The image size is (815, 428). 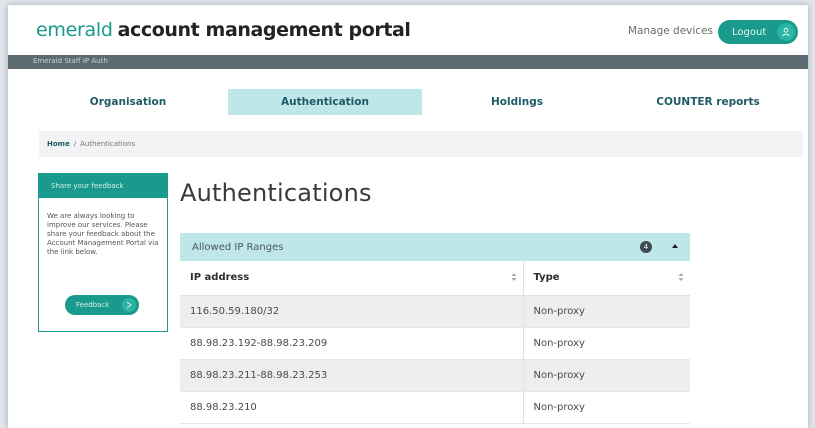 What do you see at coordinates (646, 247) in the screenshot?
I see `count-badge: 4` at bounding box center [646, 247].